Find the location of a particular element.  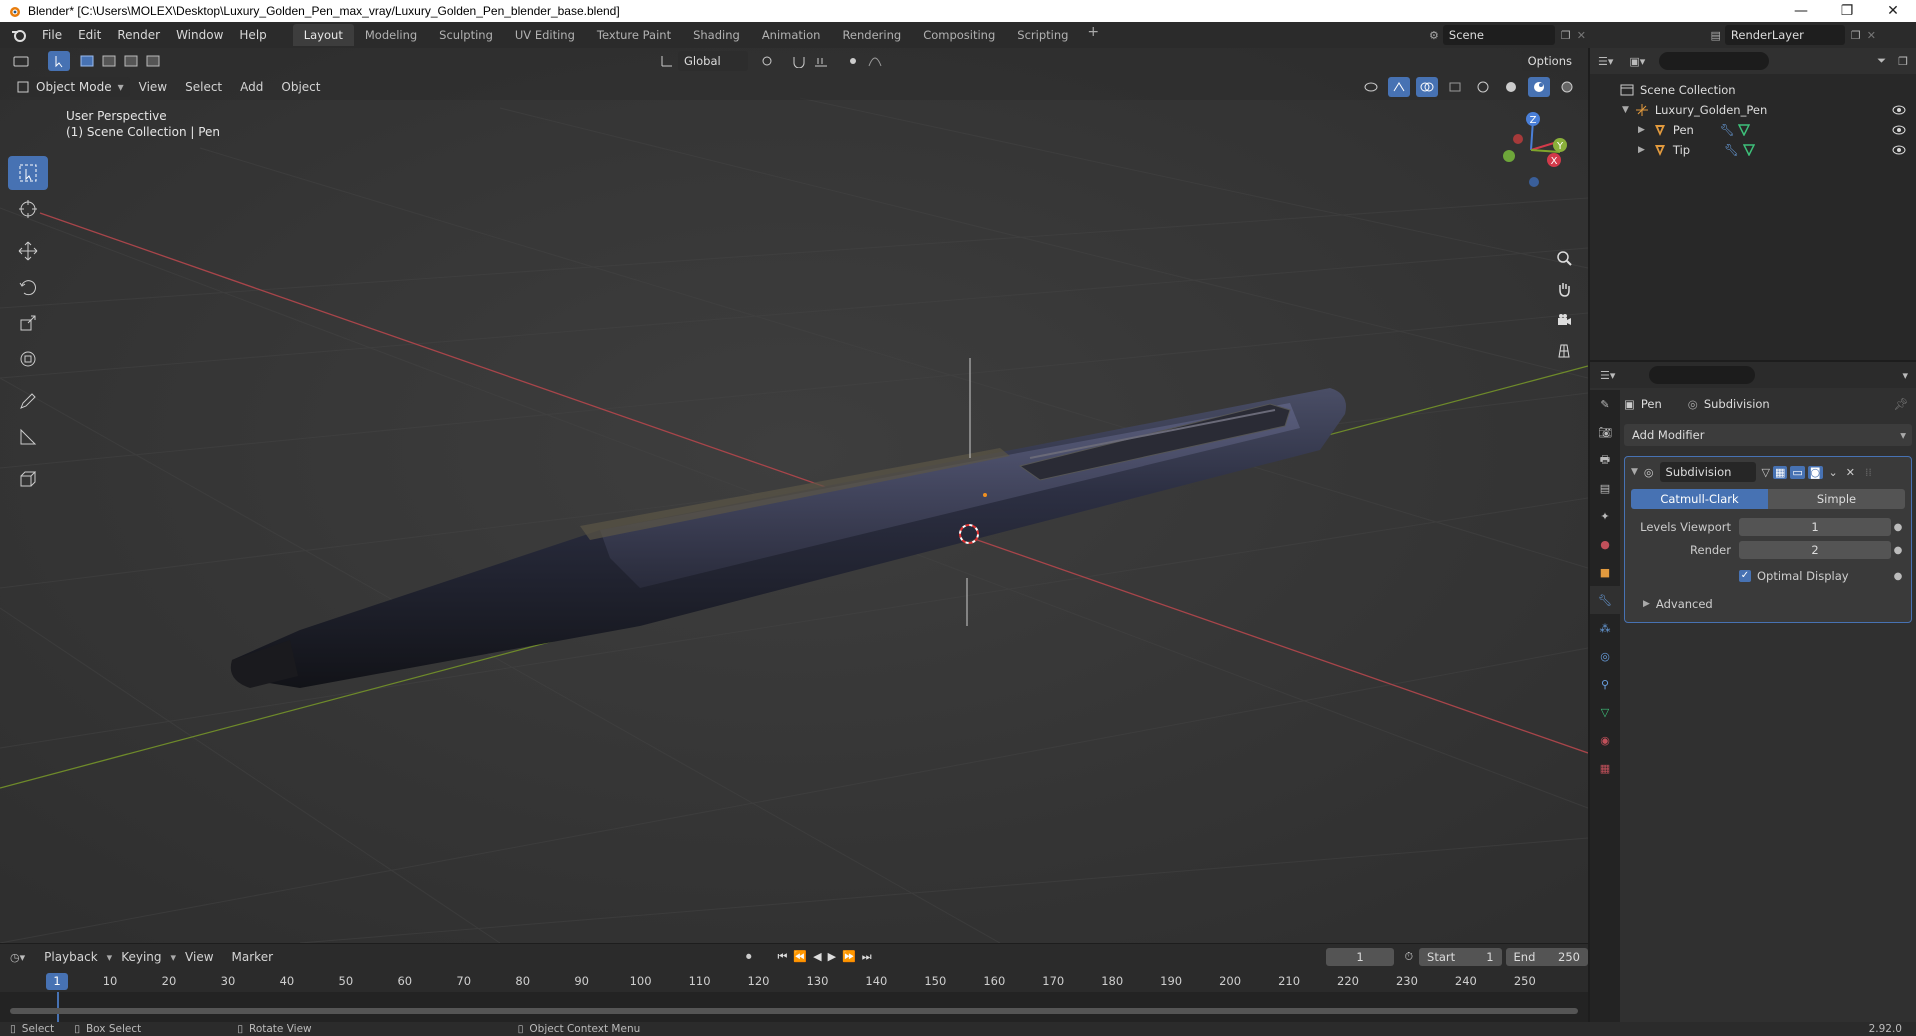

optimal-display-checkbox: ✓ is located at coordinates (1745, 576).